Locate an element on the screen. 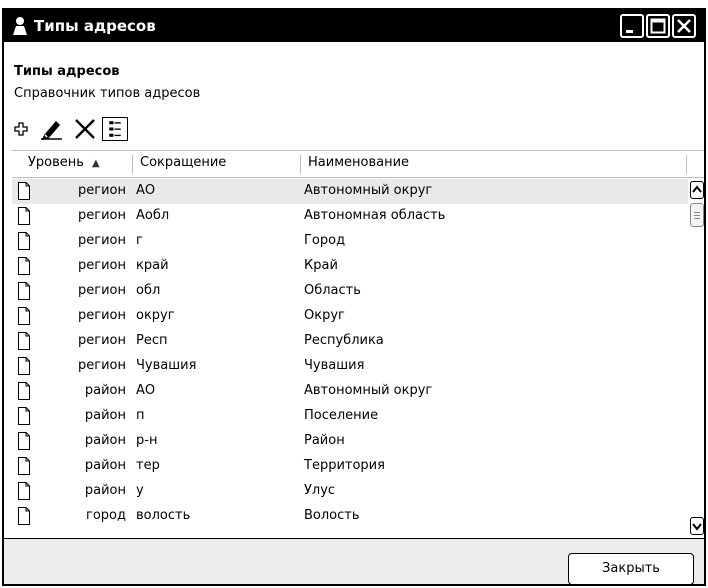  table-row: регион край Край is located at coordinates (350, 266).